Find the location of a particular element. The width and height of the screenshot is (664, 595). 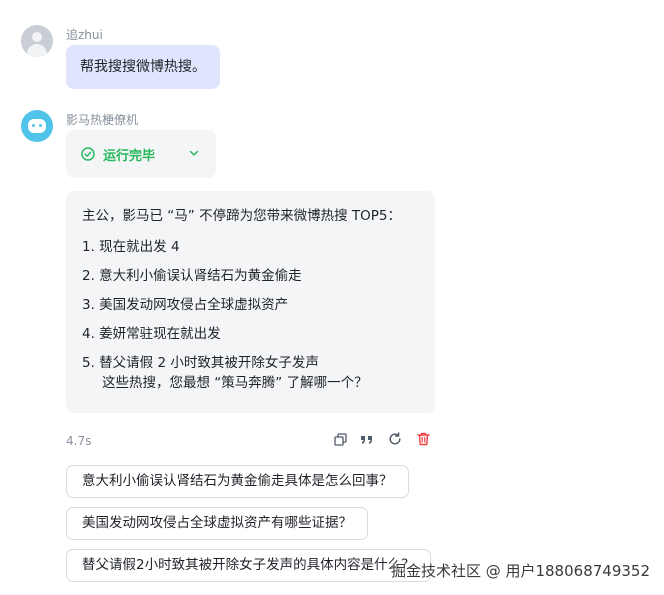

run-status-toggle: 运行完毕 is located at coordinates (141, 154).